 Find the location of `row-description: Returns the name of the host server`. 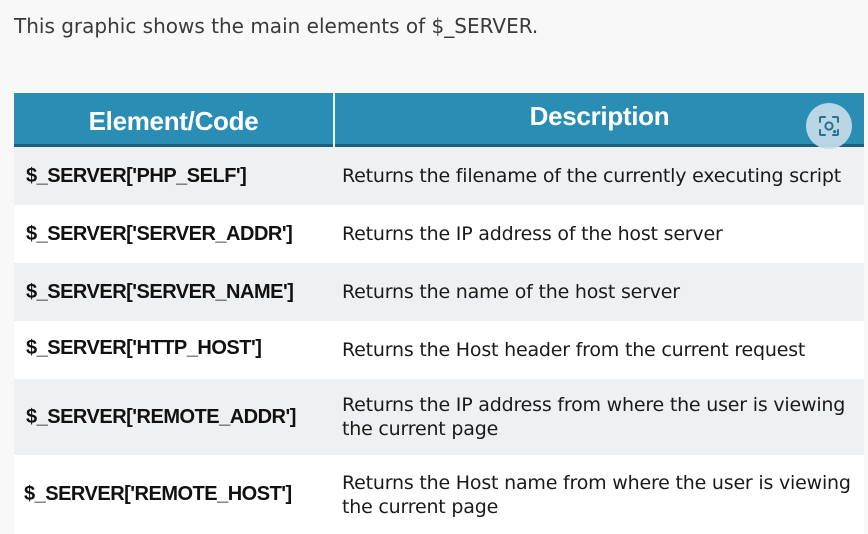

row-description: Returns the name of the host server is located at coordinates (511, 292).